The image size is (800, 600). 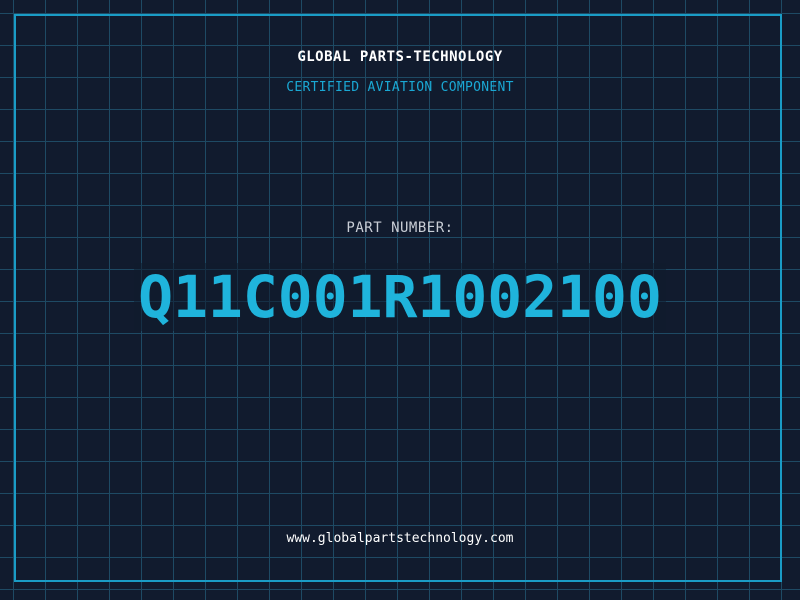 I want to click on part-number-value: Q11C001R1002100, so click(x=400, y=297).